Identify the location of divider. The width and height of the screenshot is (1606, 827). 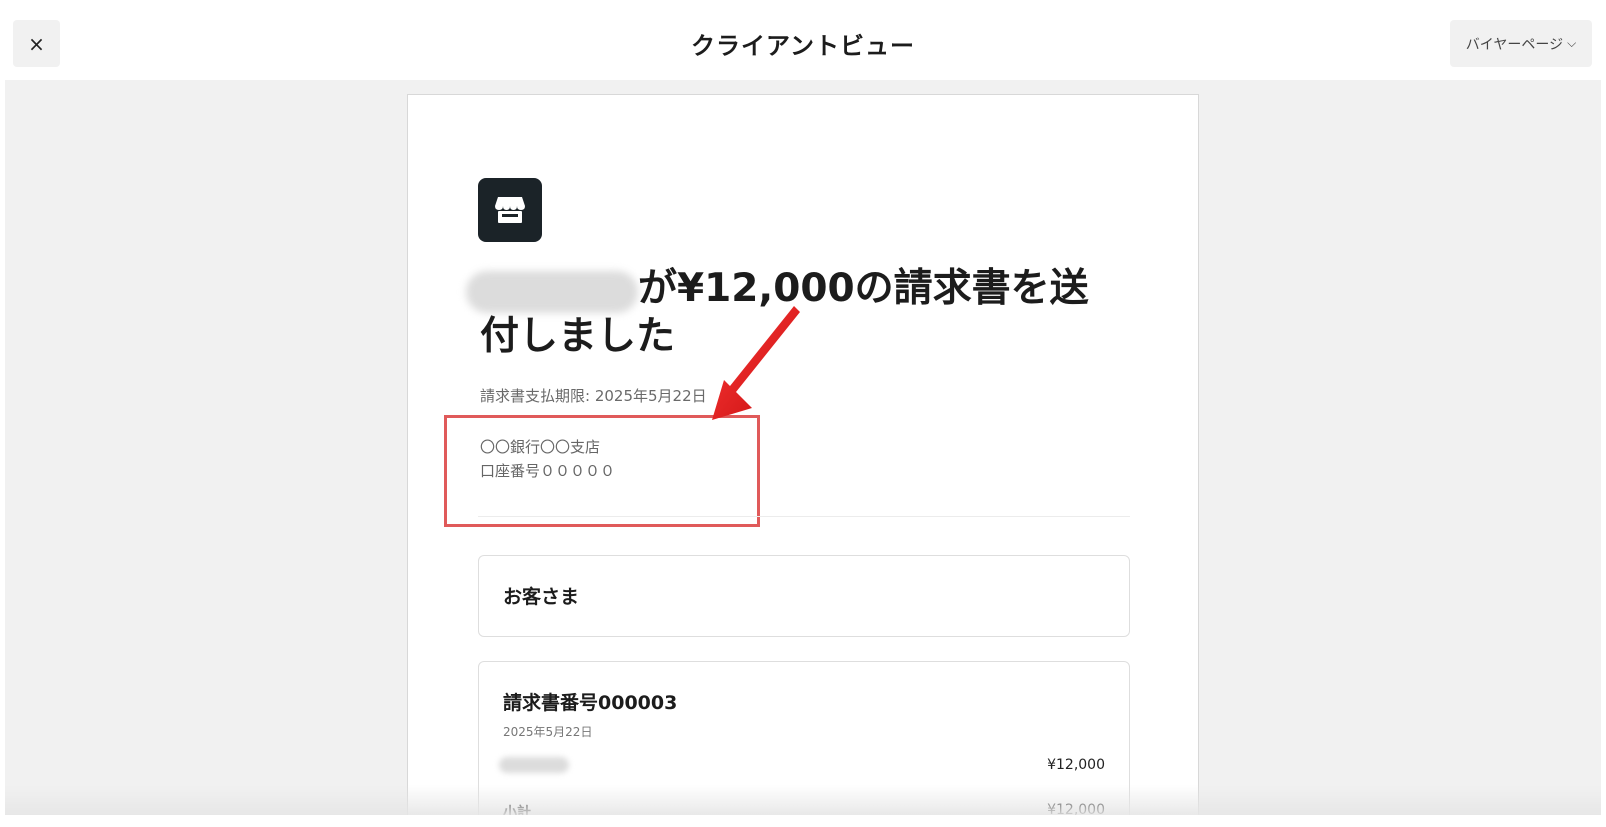
(804, 516).